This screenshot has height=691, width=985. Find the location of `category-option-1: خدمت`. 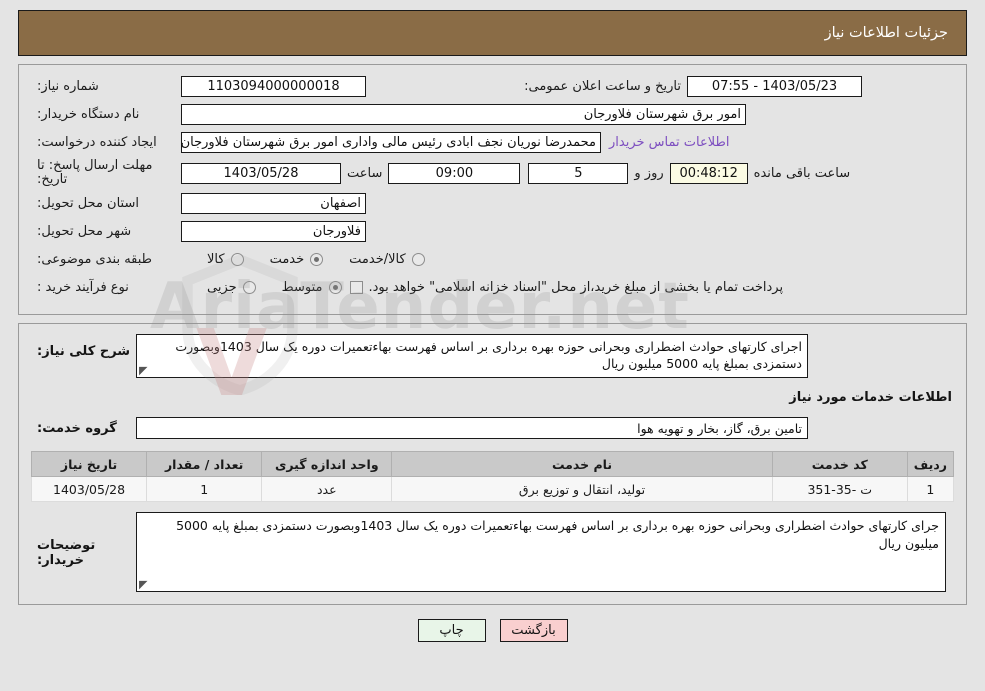

category-option-1: خدمت is located at coordinates (297, 259).